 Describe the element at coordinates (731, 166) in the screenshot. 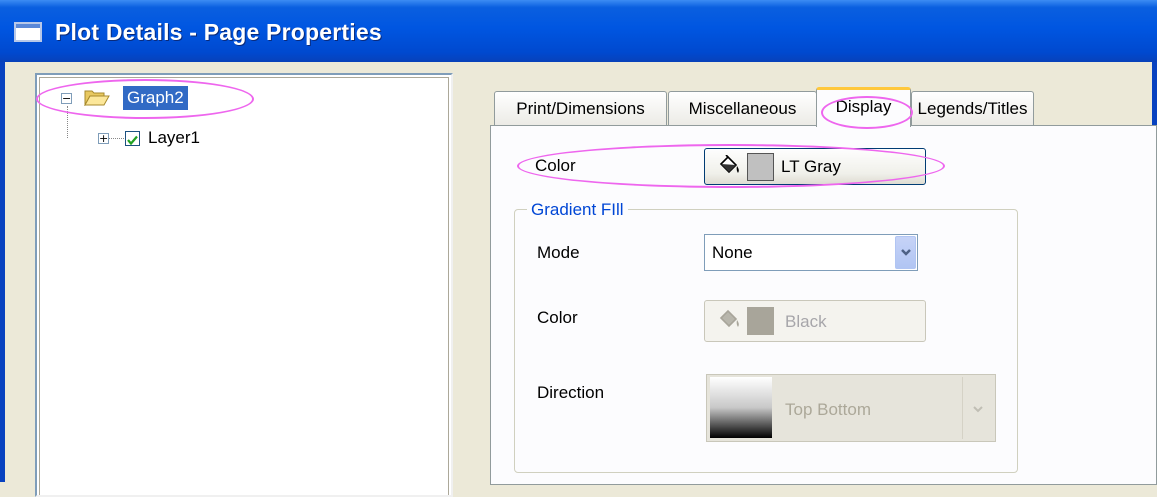

I see `highlight-ellipse-color` at that location.